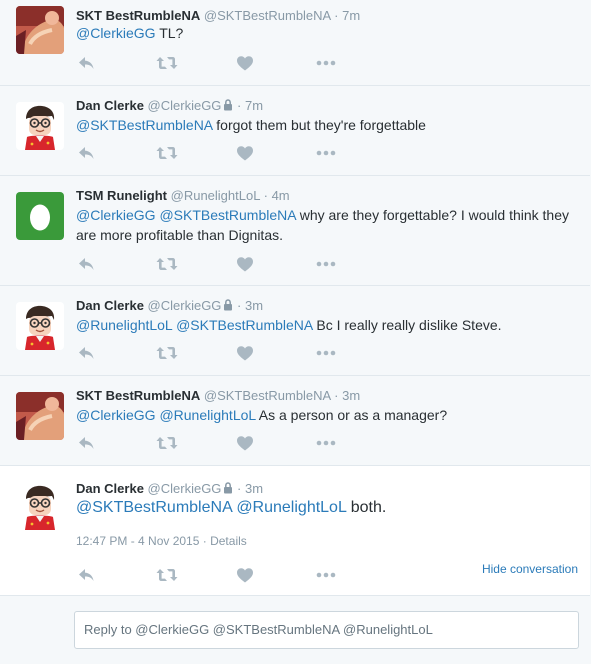 Image resolution: width=591 pixels, height=664 pixels. Describe the element at coordinates (121, 195) in the screenshot. I see `display-name: TSM Runelight` at that location.